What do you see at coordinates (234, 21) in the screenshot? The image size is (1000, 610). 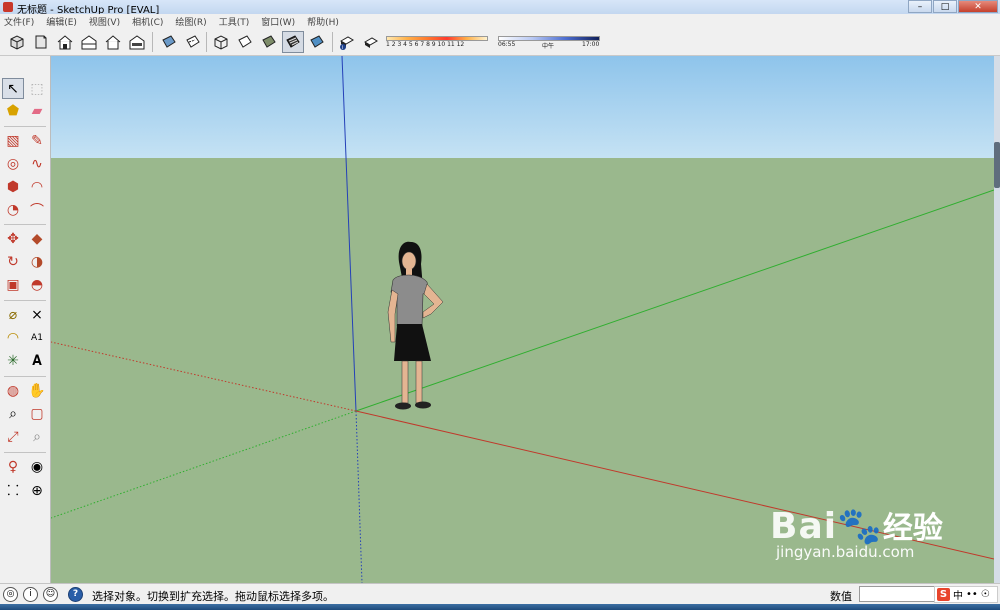 I see `menu-tools: 工具(T)` at bounding box center [234, 21].